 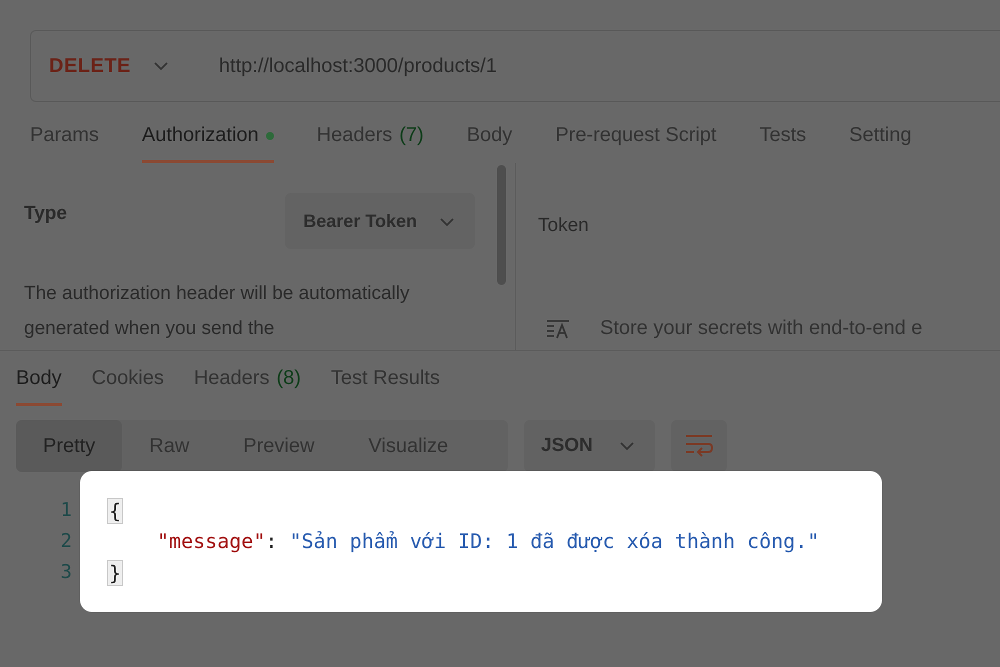 What do you see at coordinates (66, 510) in the screenshot?
I see `line-number: 1` at bounding box center [66, 510].